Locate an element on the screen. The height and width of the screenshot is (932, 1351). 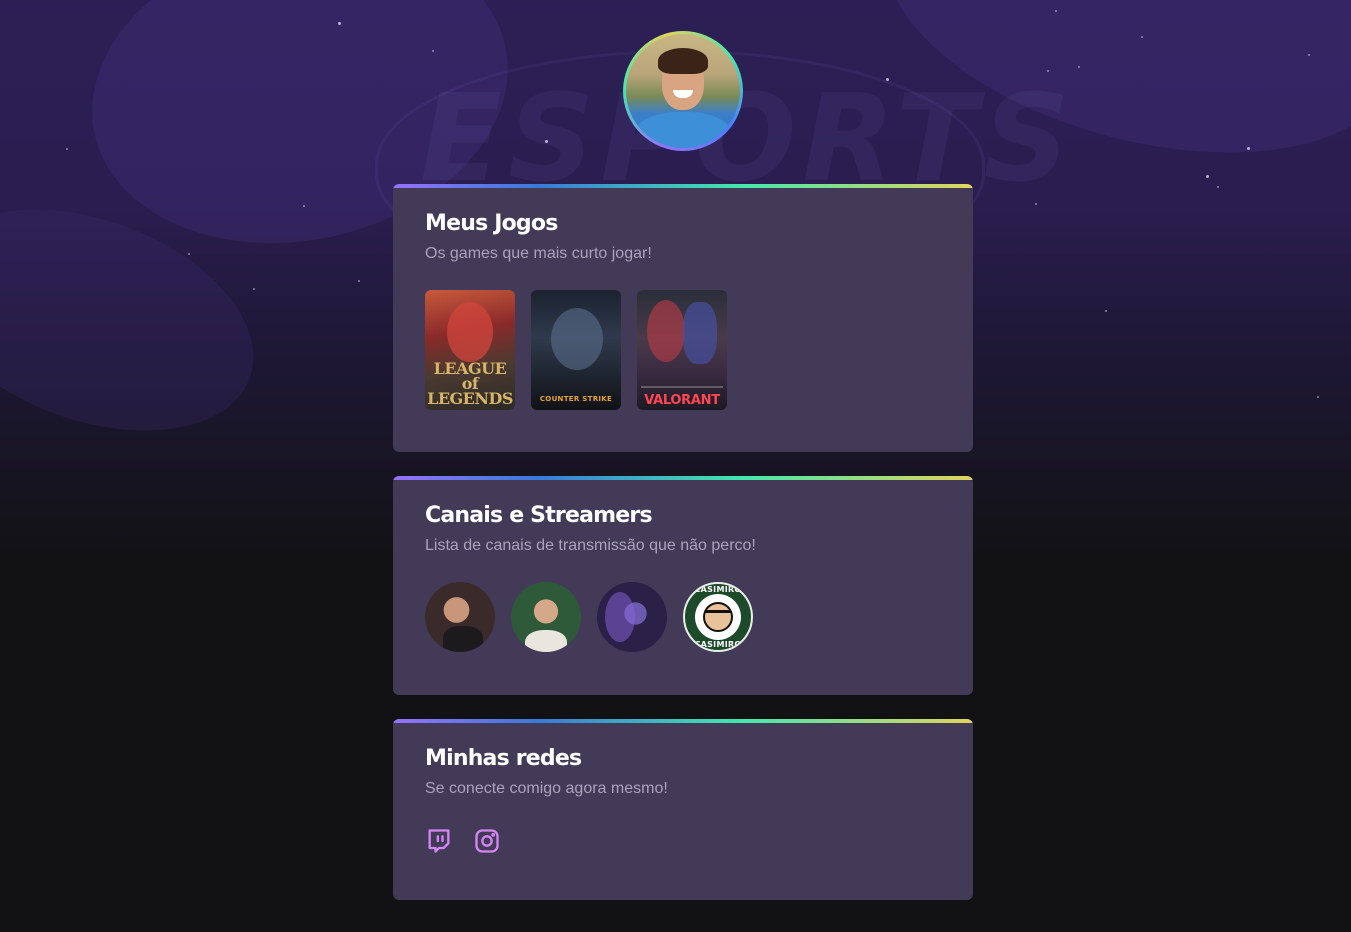
twitch-link is located at coordinates (439, 841).